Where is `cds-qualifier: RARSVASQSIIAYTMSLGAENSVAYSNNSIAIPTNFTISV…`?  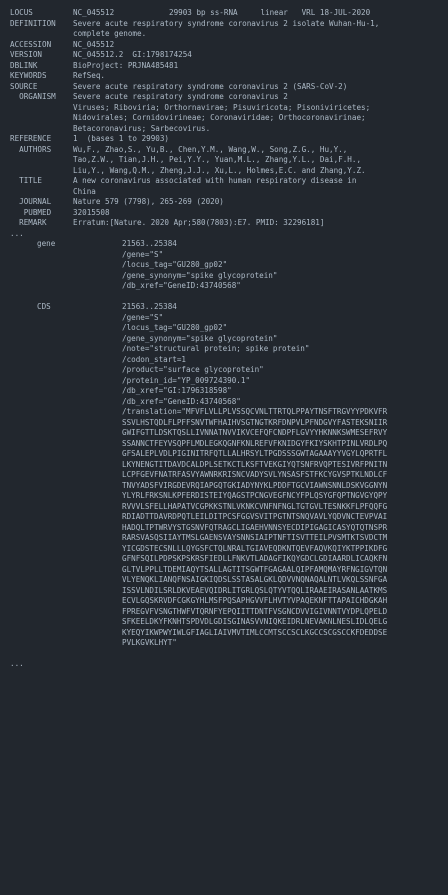
cds-qualifier: RARSVASQSIIAYTMSLGAENSVAYSNNSIAIPTNFTISV… is located at coordinates (255, 537).